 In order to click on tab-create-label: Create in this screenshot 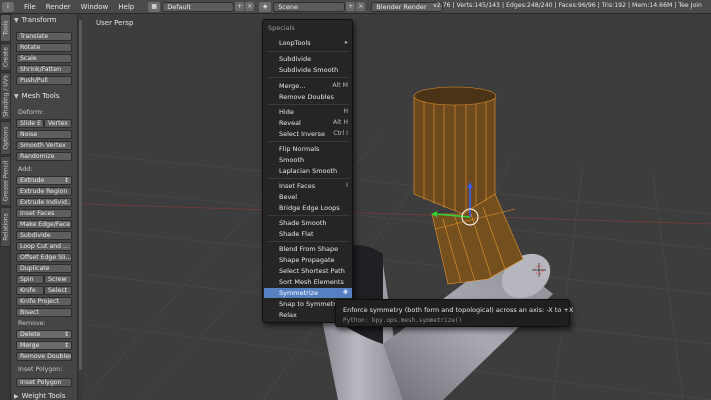, I will do `click(5, 57)`.